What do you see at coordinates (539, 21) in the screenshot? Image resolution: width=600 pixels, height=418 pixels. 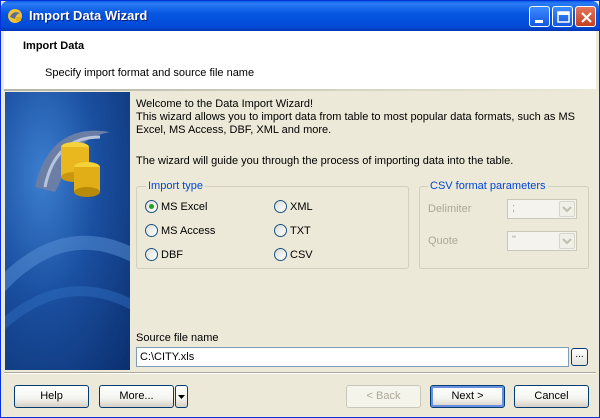 I see `minimize-icon` at bounding box center [539, 21].